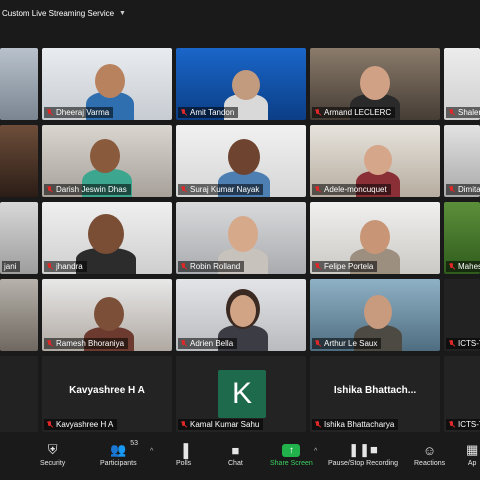 This screenshot has height=480, width=480. I want to click on chat-button: ■ Chat, so click(235, 455).